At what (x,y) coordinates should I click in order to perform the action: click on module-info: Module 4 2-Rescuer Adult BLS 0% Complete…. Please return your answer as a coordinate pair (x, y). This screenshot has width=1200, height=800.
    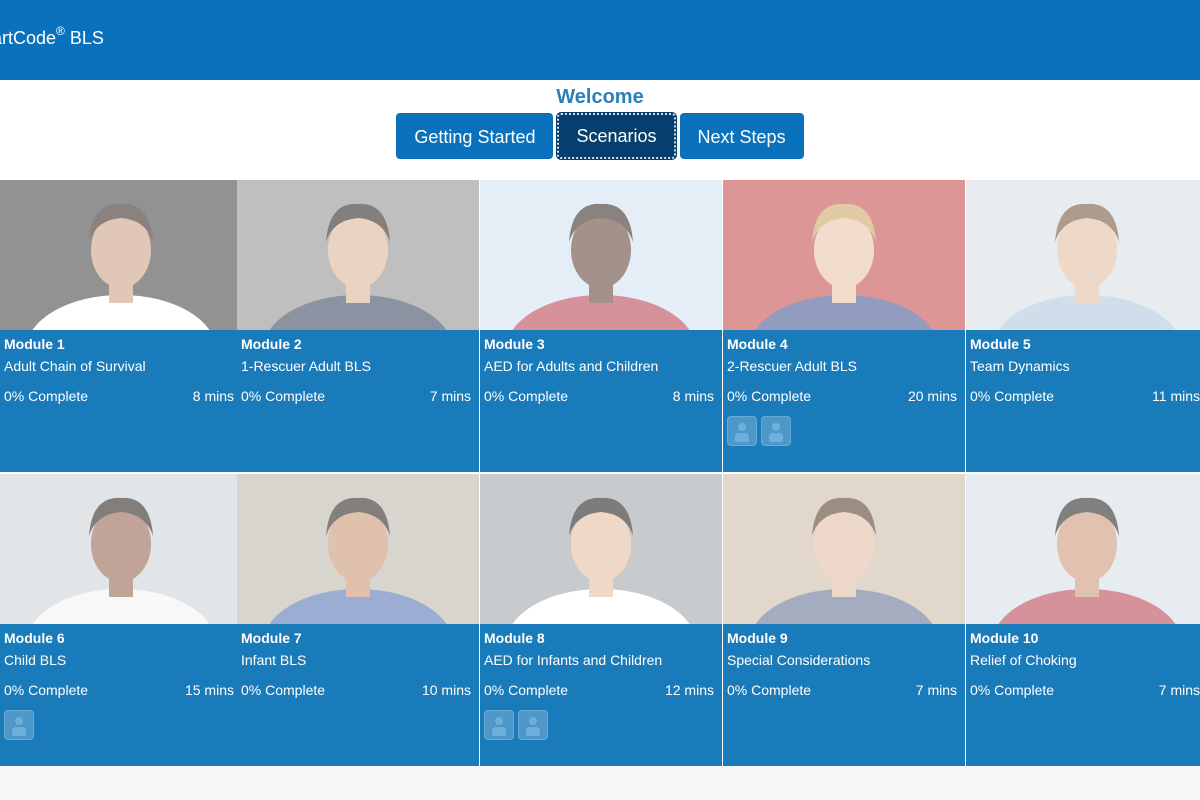
    Looking at the image, I should click on (844, 401).